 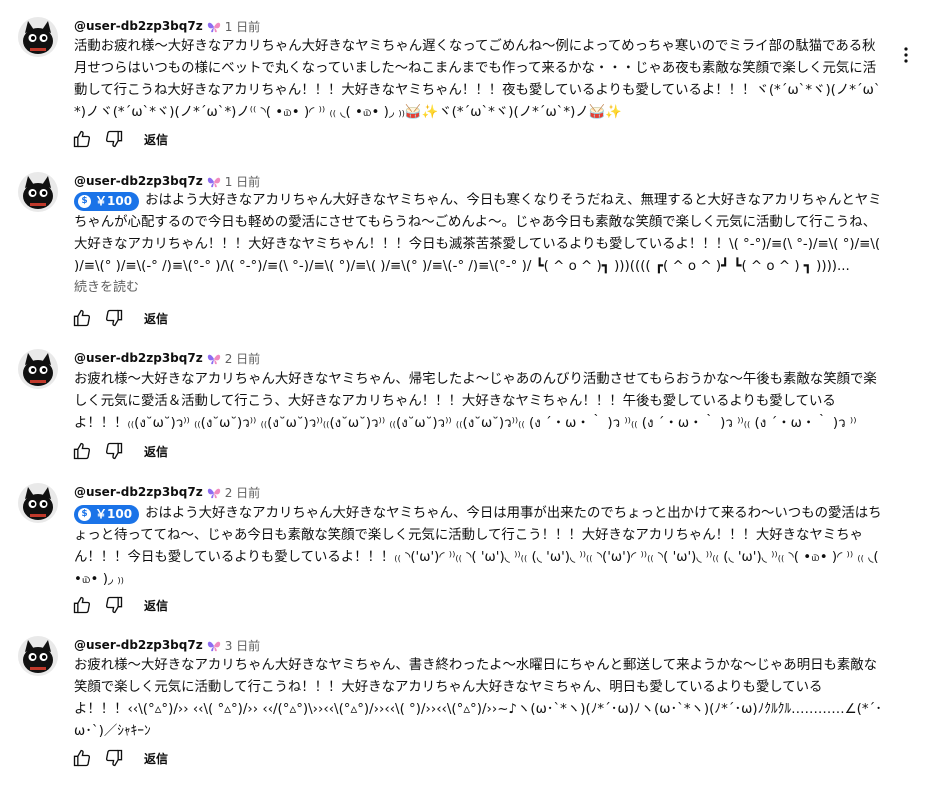 I want to click on more-vert-icon, so click(x=906, y=55).